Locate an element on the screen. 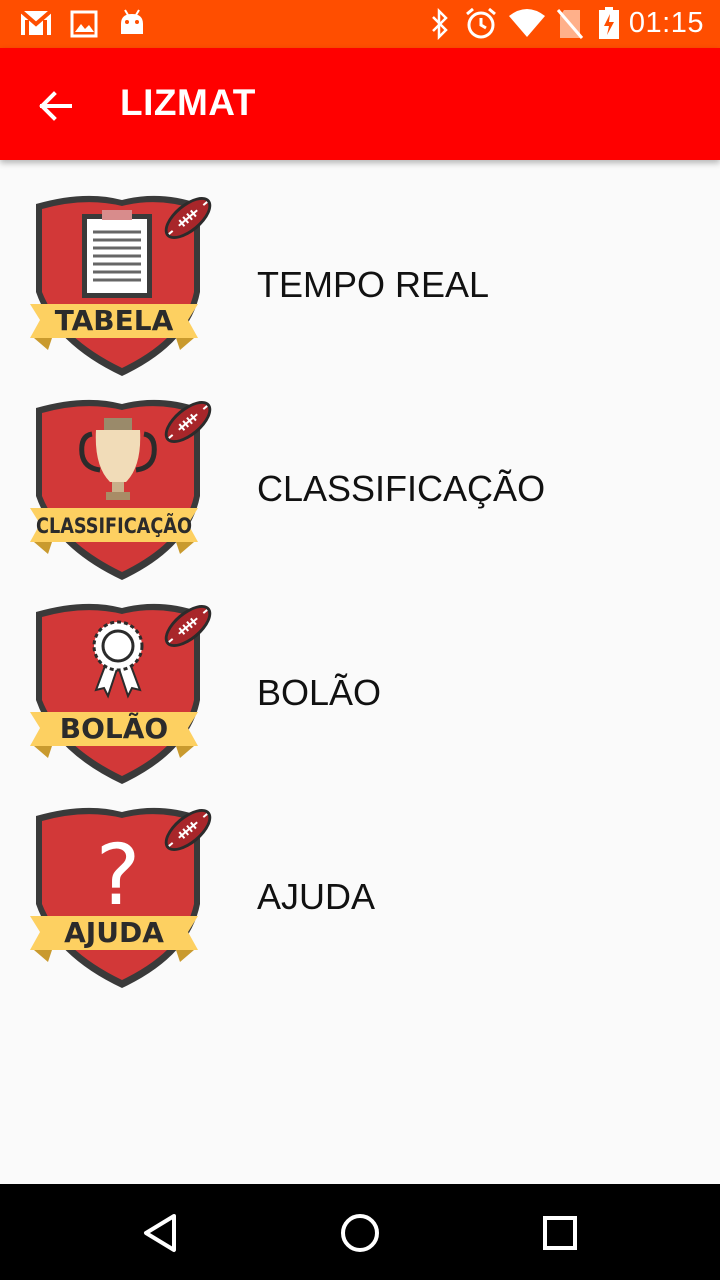  home-circle-icon is located at coordinates (360, 1233).